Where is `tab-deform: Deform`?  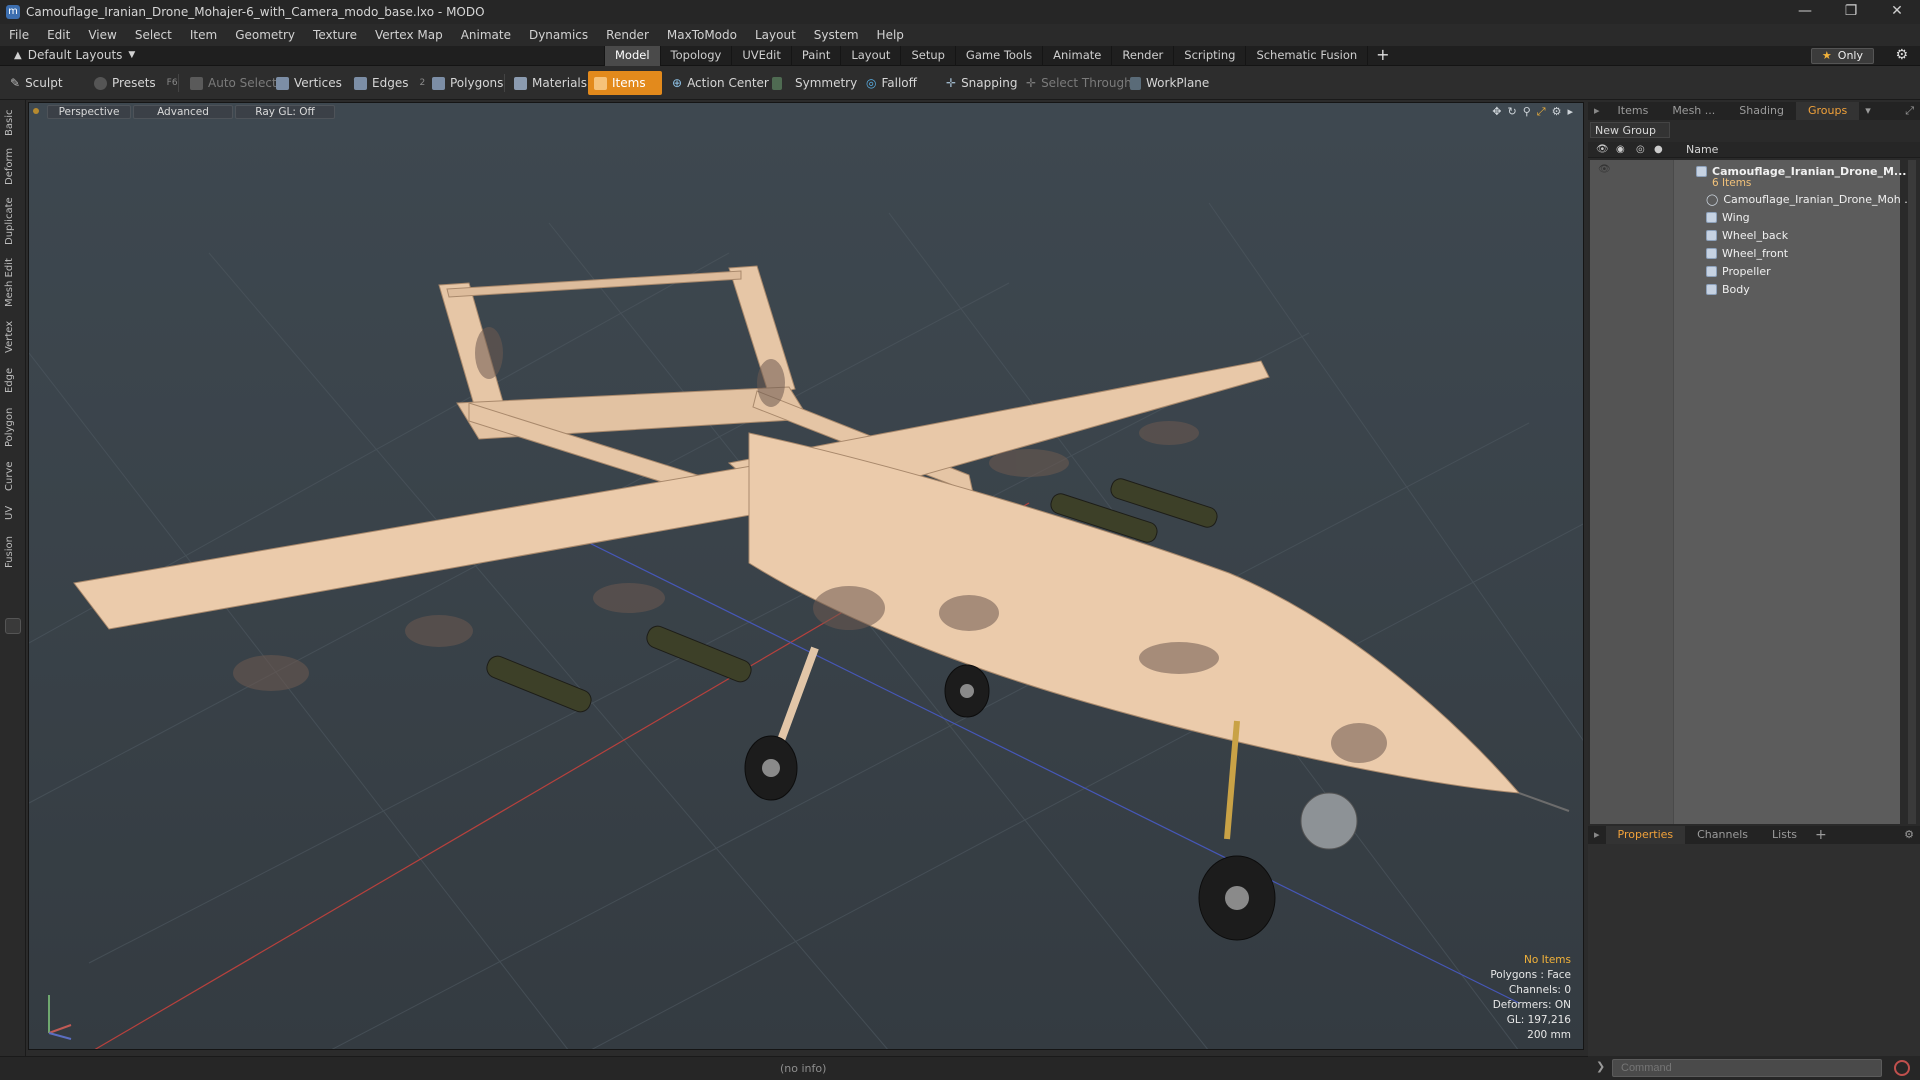
tab-deform: Deform is located at coordinates (12, 166).